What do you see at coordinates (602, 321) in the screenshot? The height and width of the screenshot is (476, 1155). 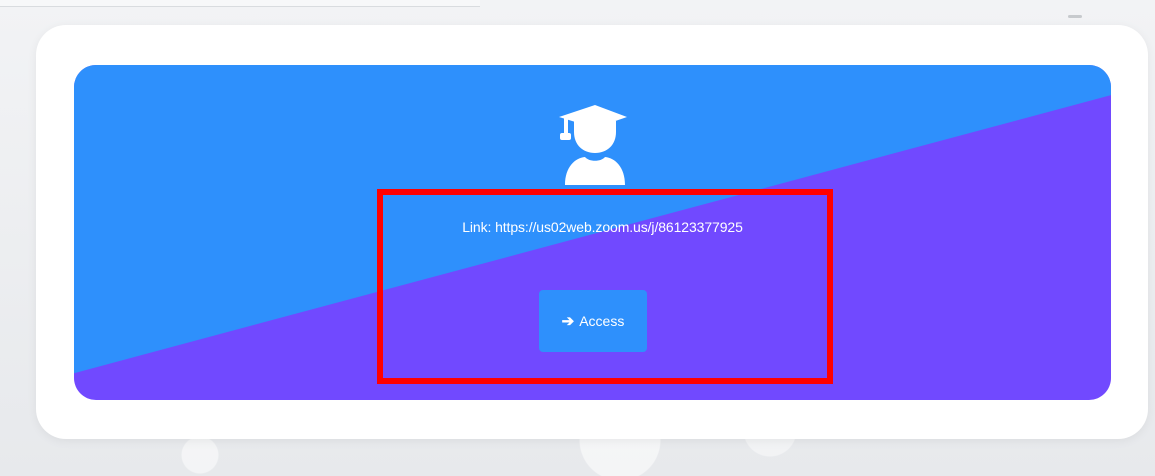 I see `access-button-label: Access` at bounding box center [602, 321].